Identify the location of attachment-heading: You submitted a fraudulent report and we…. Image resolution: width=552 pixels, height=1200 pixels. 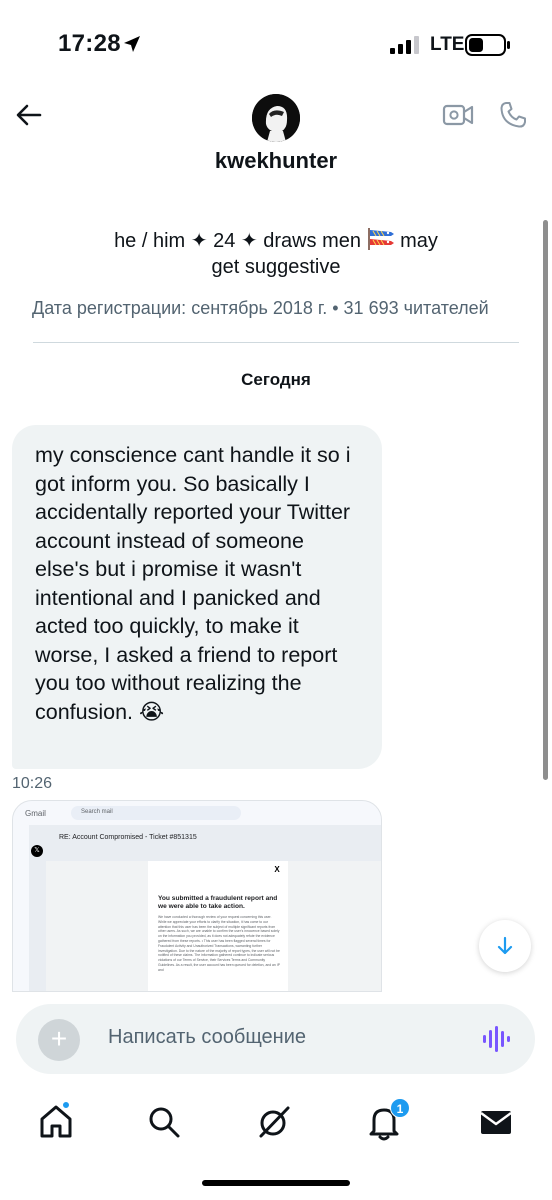
(218, 902).